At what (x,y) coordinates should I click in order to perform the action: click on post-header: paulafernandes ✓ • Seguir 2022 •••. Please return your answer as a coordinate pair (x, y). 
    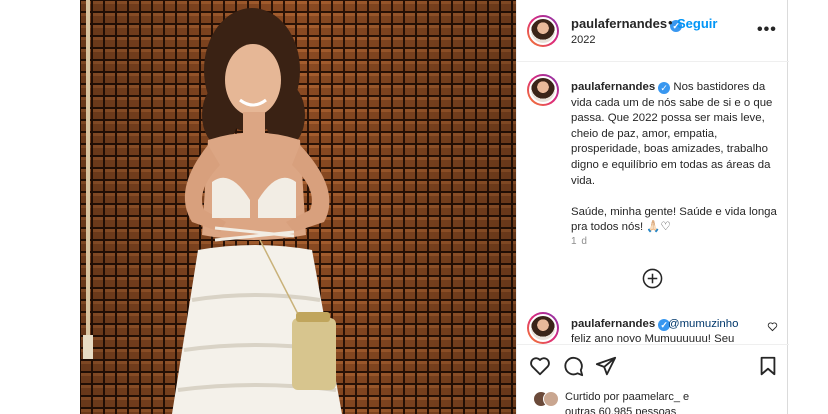
    Looking at the image, I should click on (653, 31).